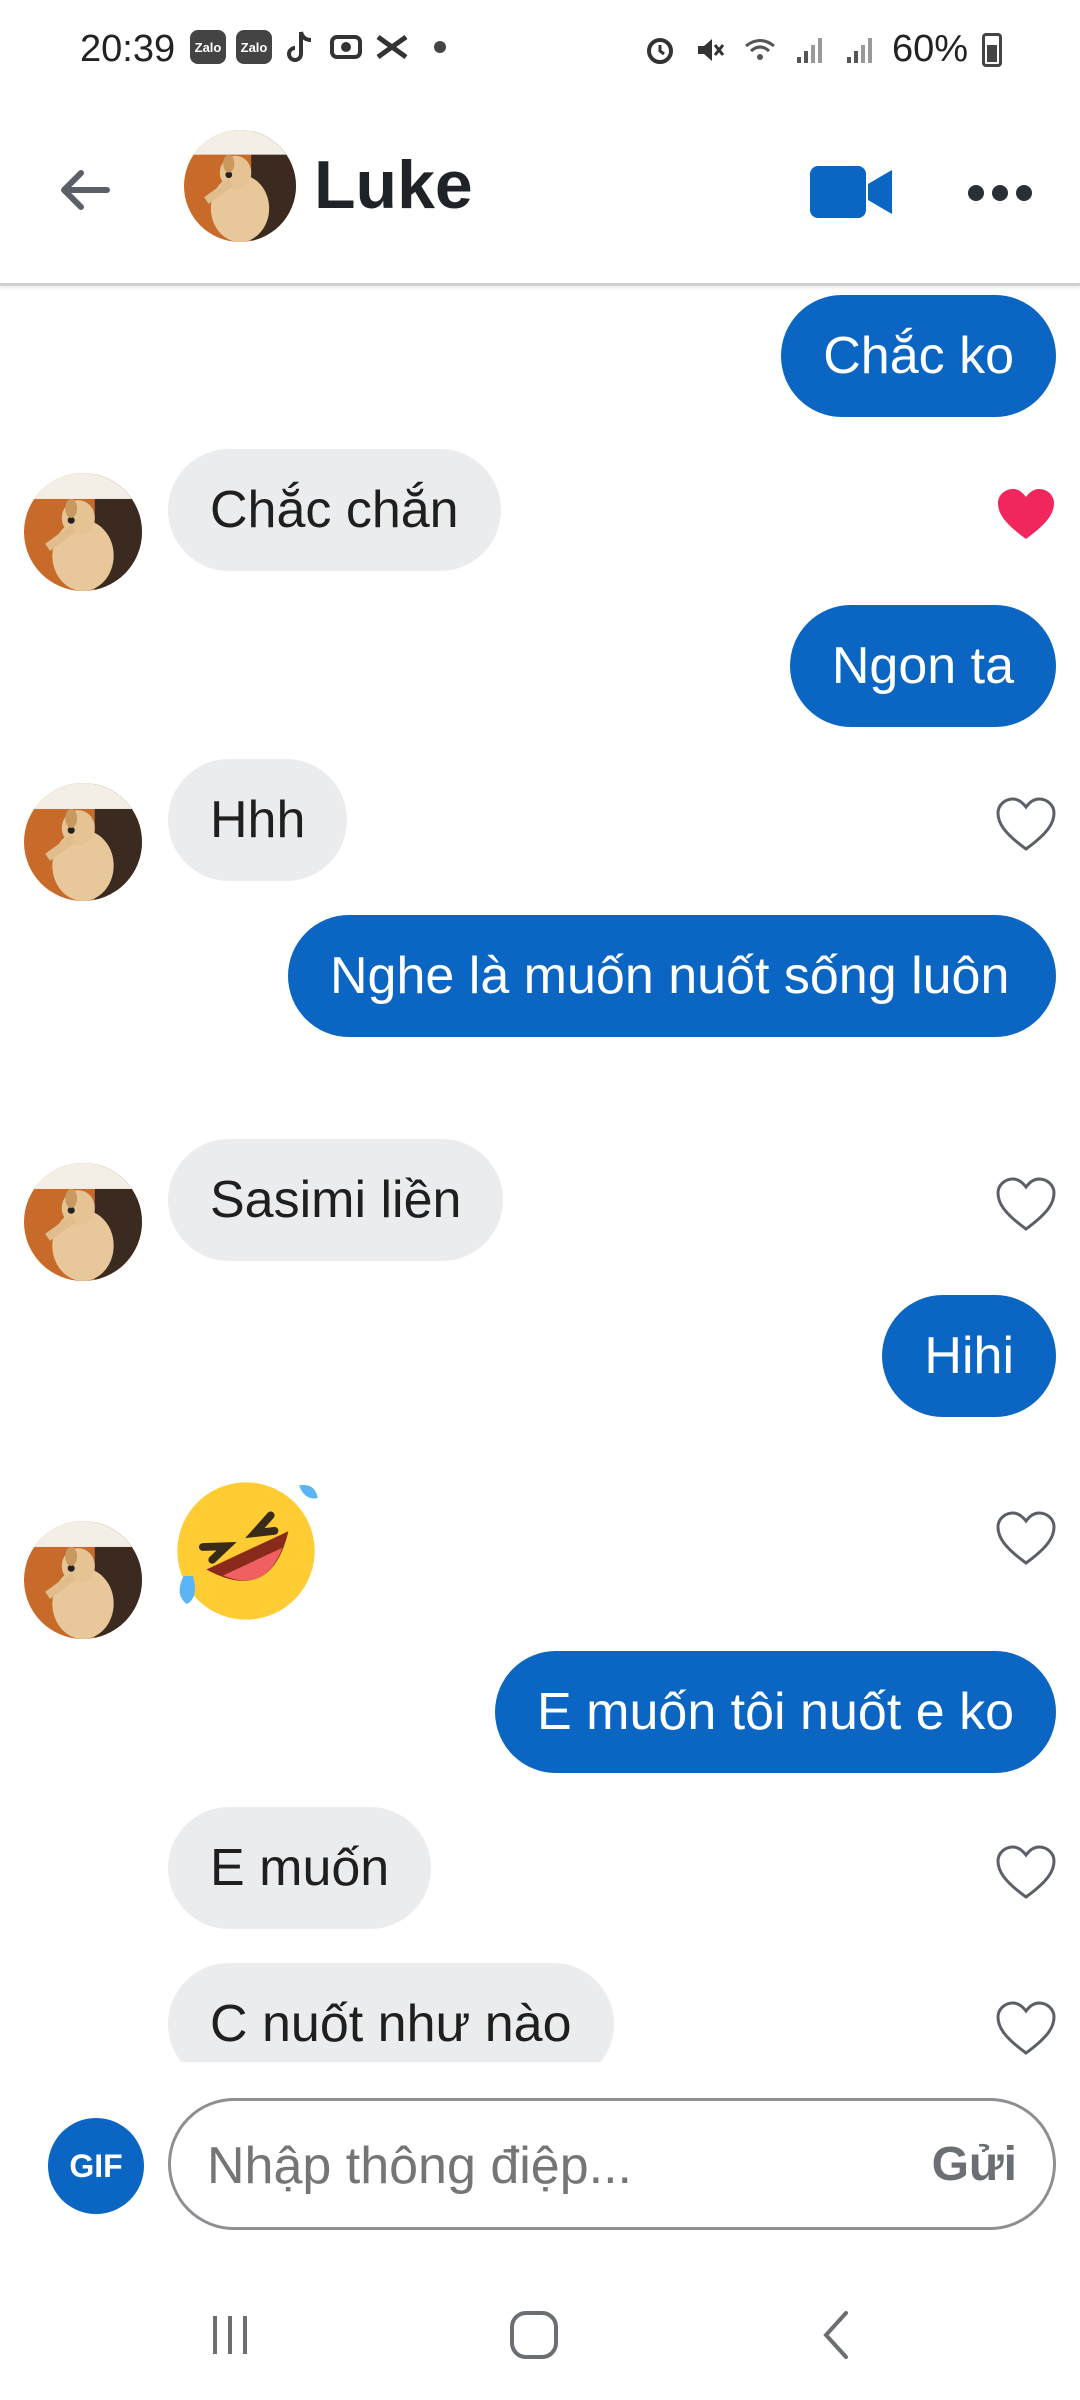 This screenshot has height=2400, width=1080. I want to click on contact-name: Luke, so click(393, 185).